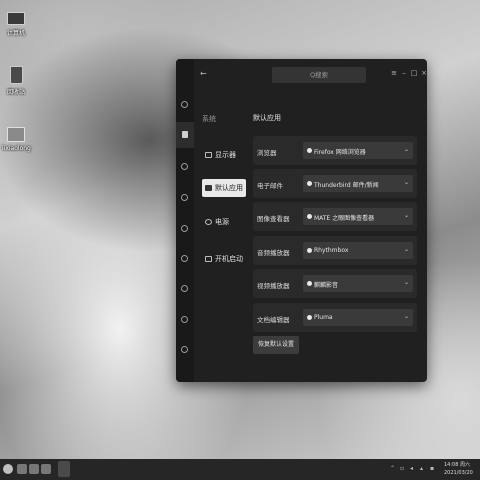 Image resolution: width=480 pixels, height=480 pixels. I want to click on image-viewer-select: MATE 之眼图像查看器 ⌄, so click(358, 216).